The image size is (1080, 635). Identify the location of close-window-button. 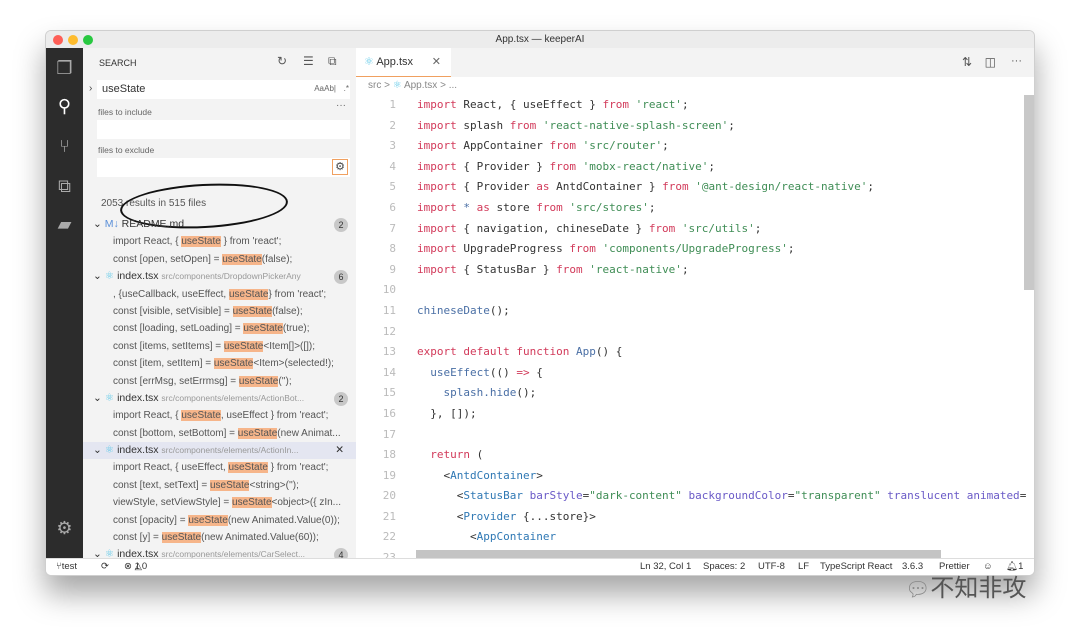
(58, 40).